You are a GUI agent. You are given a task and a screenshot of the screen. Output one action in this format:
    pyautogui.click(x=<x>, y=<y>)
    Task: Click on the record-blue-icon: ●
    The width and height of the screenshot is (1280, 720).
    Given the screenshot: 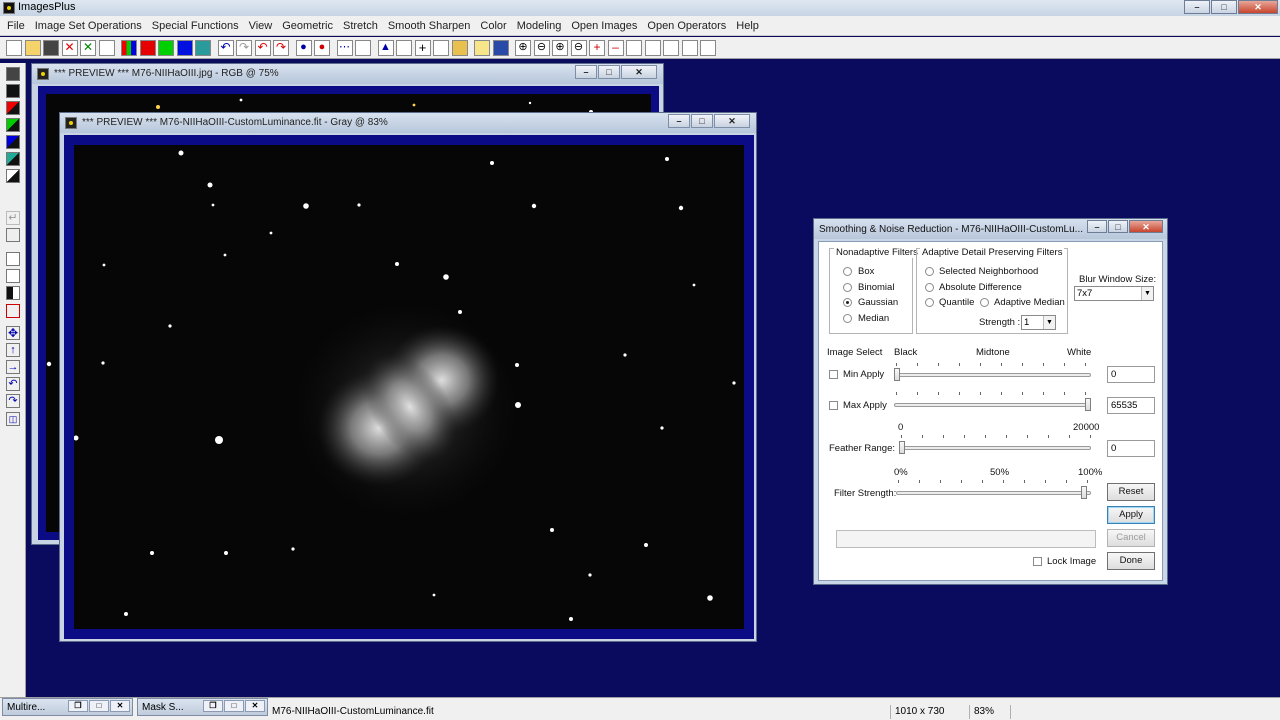 What is the action you would take?
    pyautogui.click(x=303, y=47)
    